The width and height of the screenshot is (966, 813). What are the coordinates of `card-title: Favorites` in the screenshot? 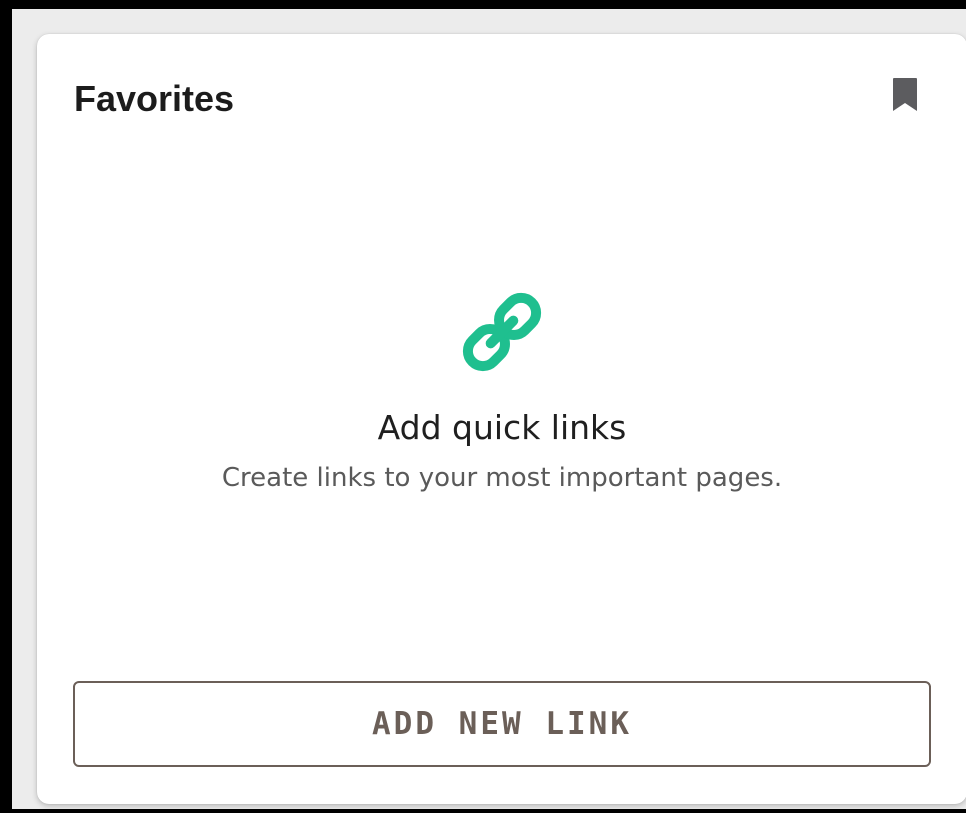 It's located at (154, 98).